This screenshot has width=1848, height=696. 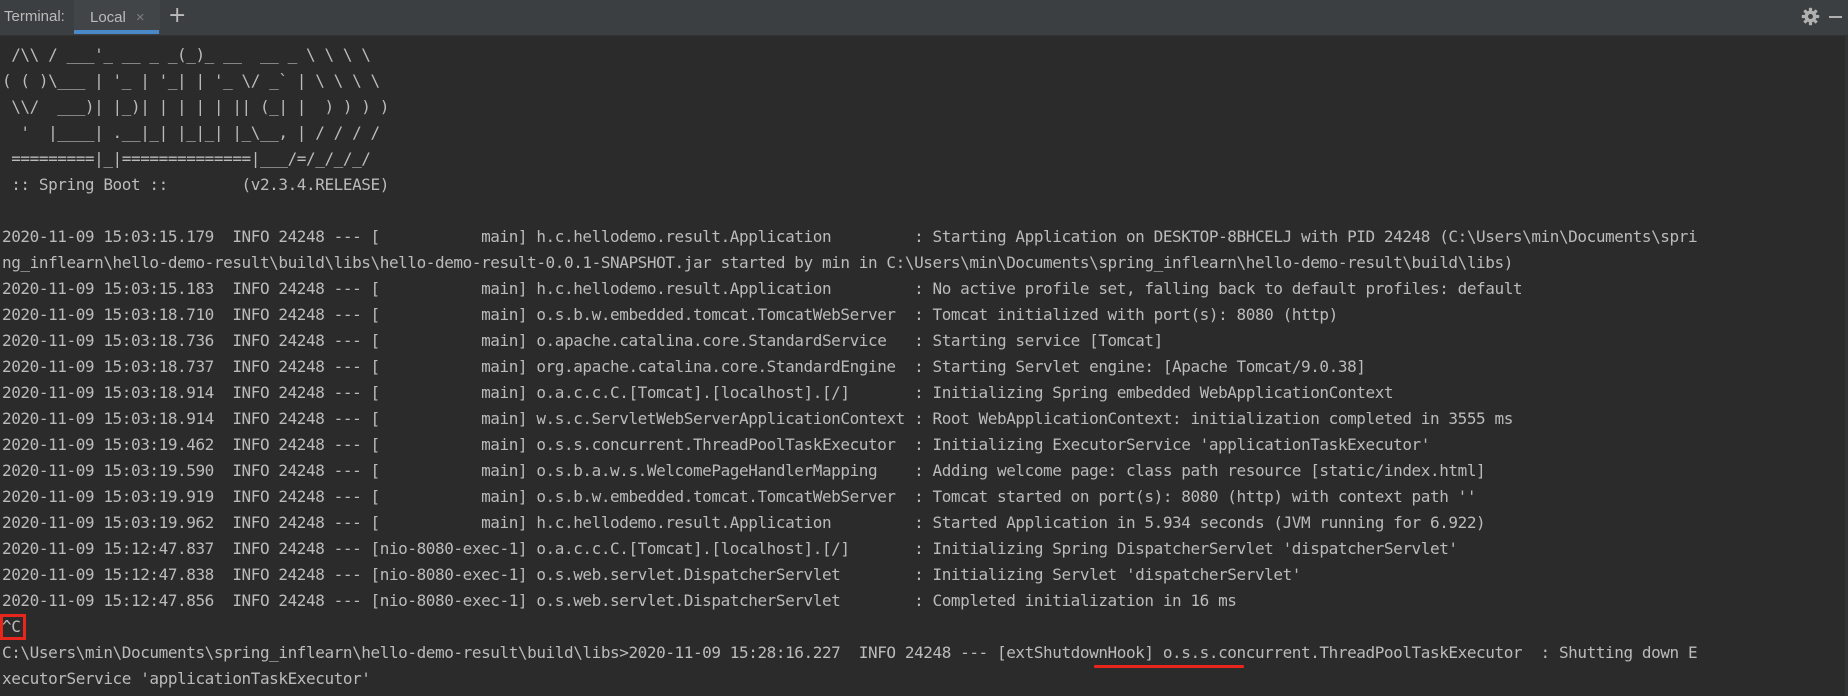 What do you see at coordinates (1835, 17) in the screenshot?
I see `minimize-icon` at bounding box center [1835, 17].